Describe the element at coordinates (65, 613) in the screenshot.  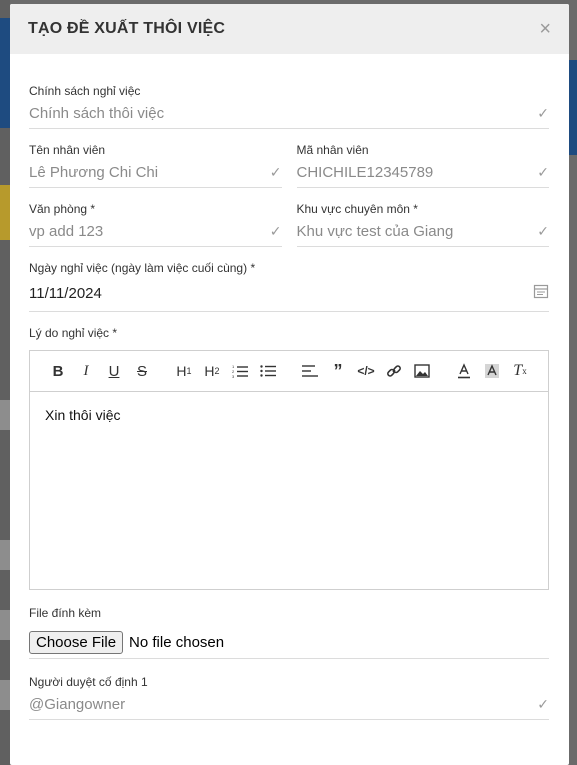
I see `attachment-label: File đính kèm` at that location.